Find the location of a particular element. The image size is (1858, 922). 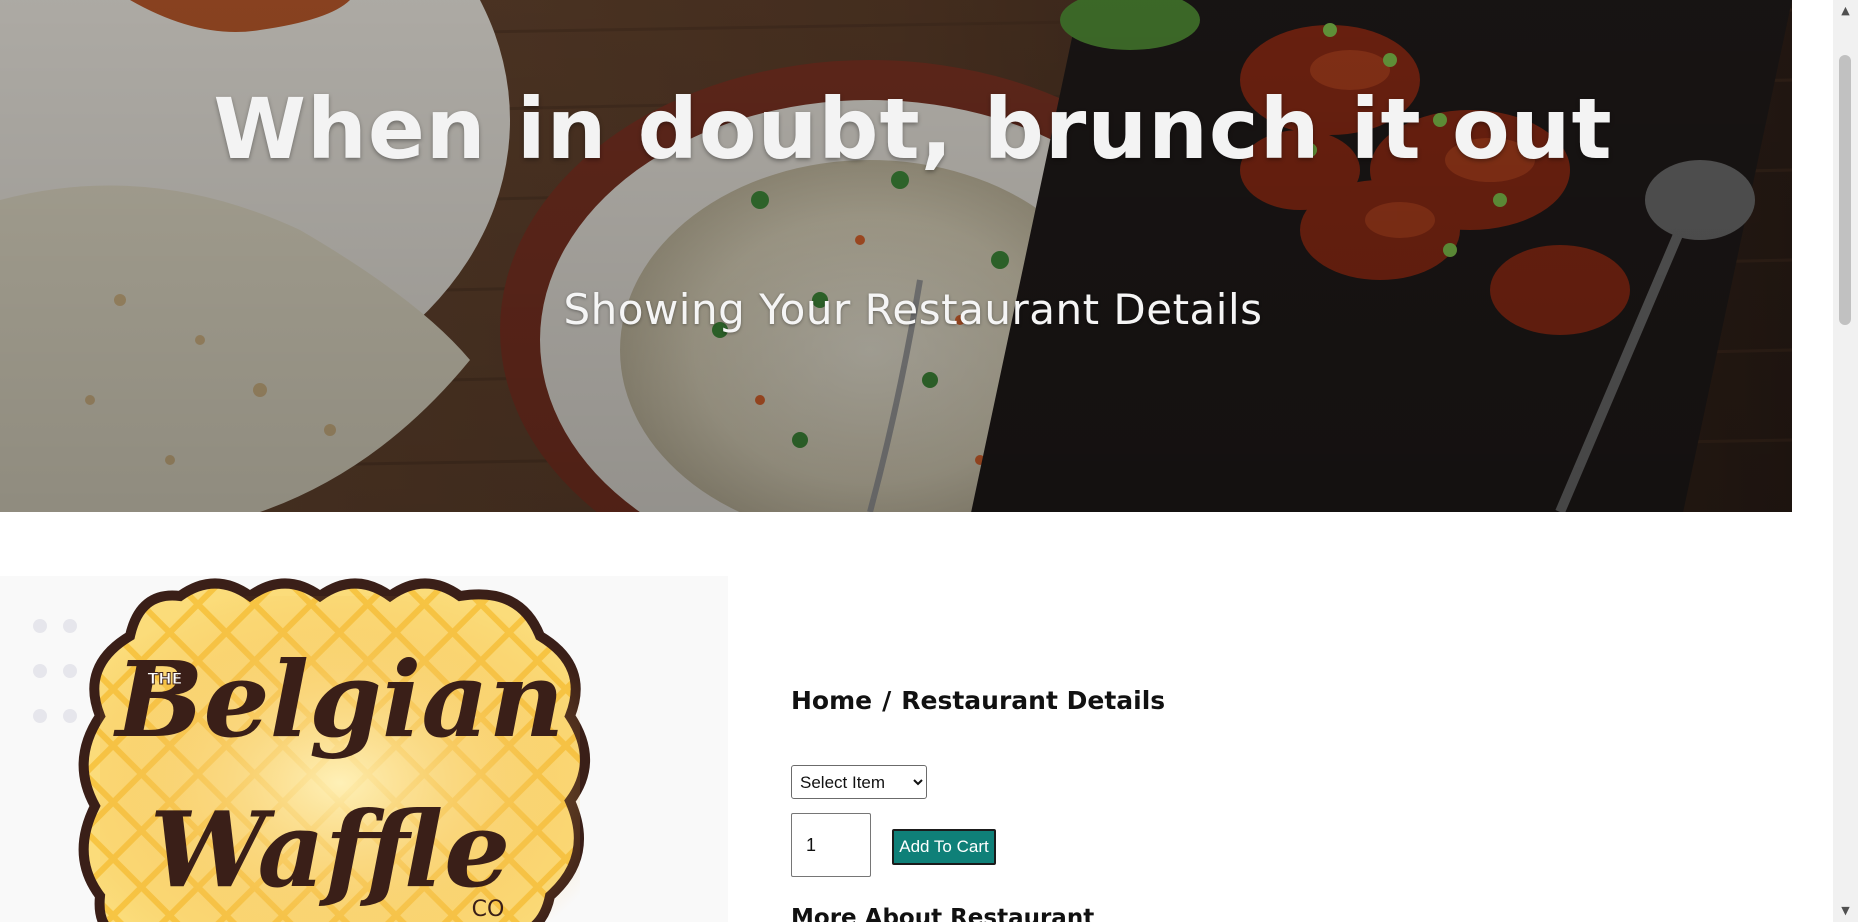

hero-title: When in doubt, brunch it out is located at coordinates (913, 129).